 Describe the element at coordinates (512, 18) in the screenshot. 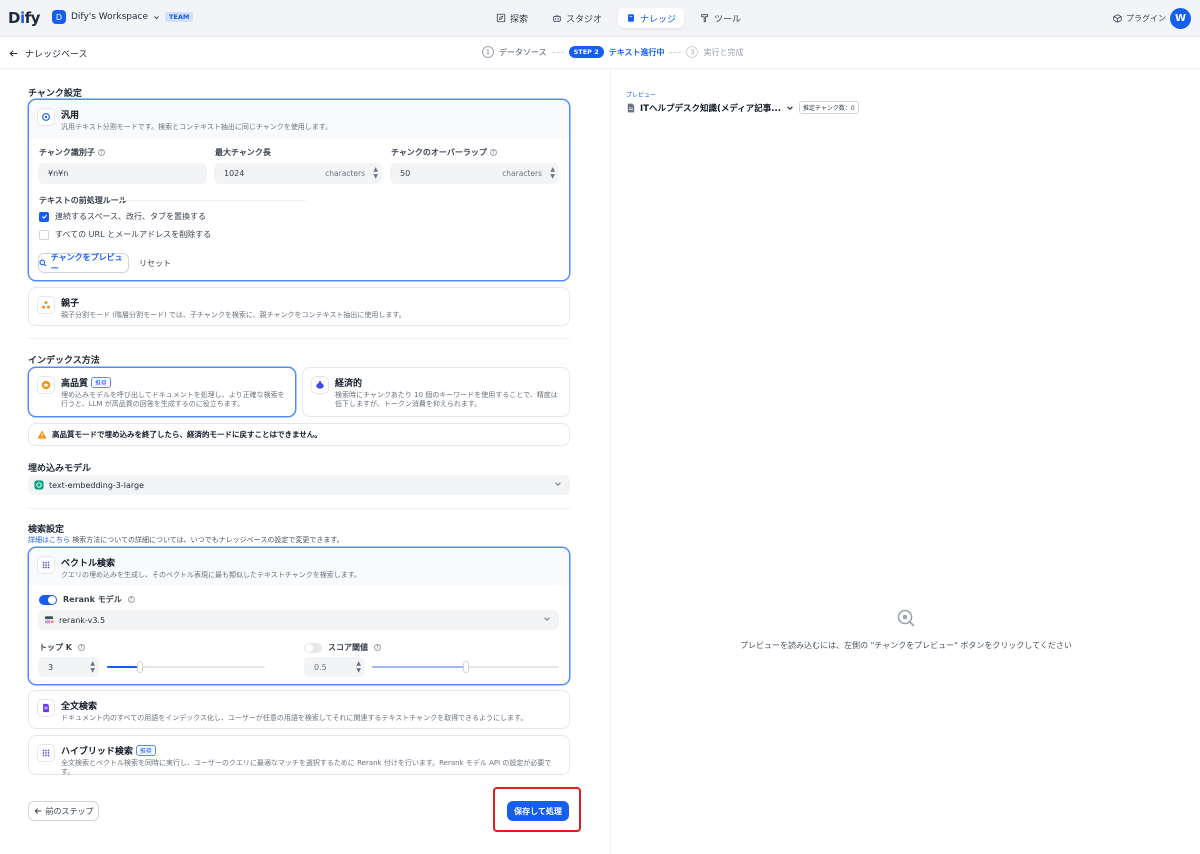

I see `nav-explore: 探索` at that location.